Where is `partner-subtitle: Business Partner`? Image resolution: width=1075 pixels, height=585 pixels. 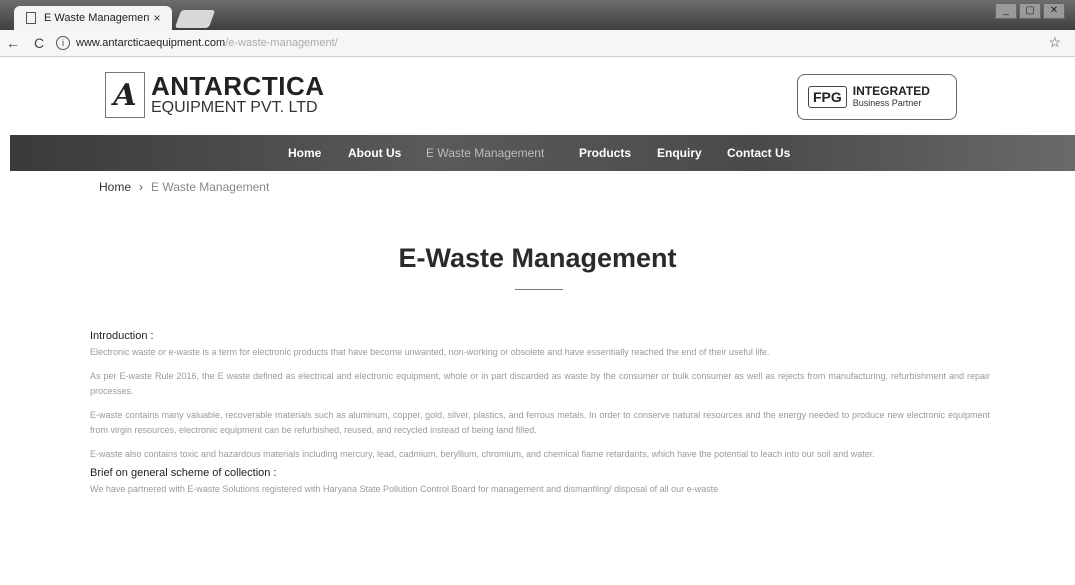 partner-subtitle: Business Partner is located at coordinates (887, 103).